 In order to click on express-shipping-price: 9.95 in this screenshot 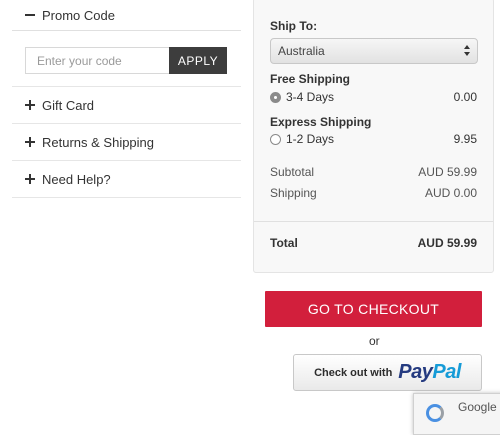, I will do `click(465, 139)`.